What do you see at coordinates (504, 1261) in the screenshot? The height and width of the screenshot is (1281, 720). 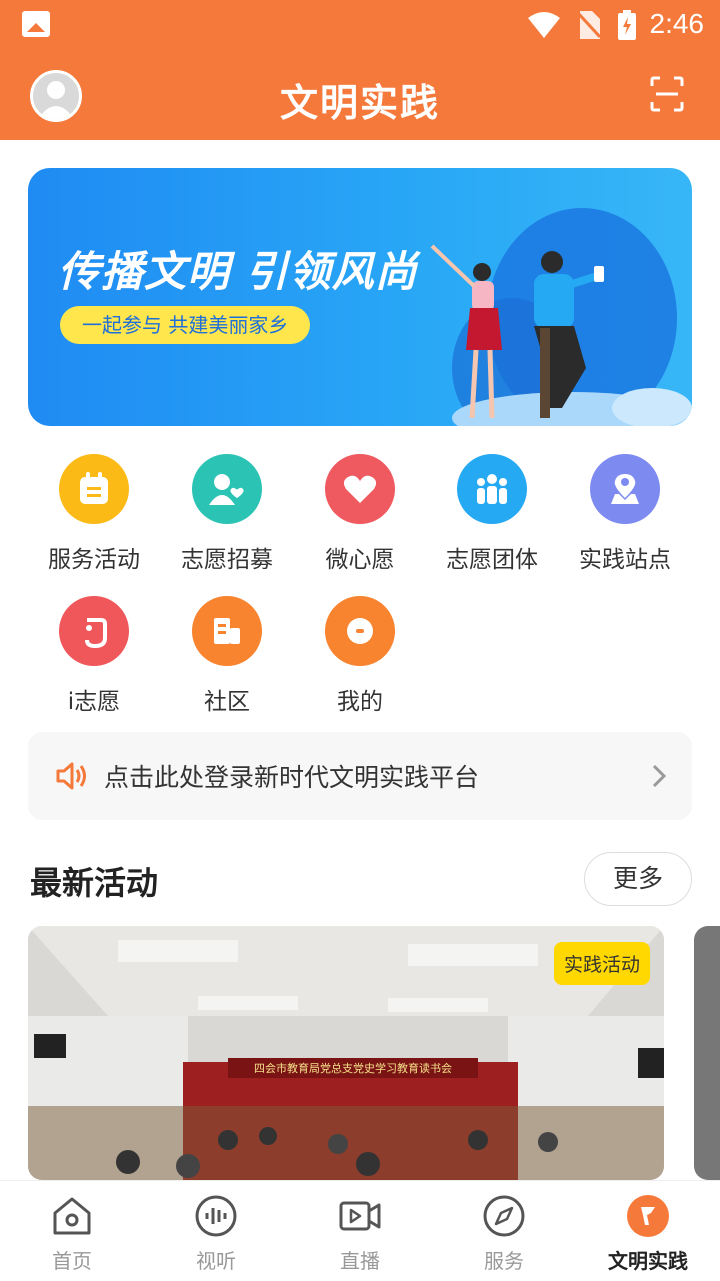 I see `nav-label: 服务` at bounding box center [504, 1261].